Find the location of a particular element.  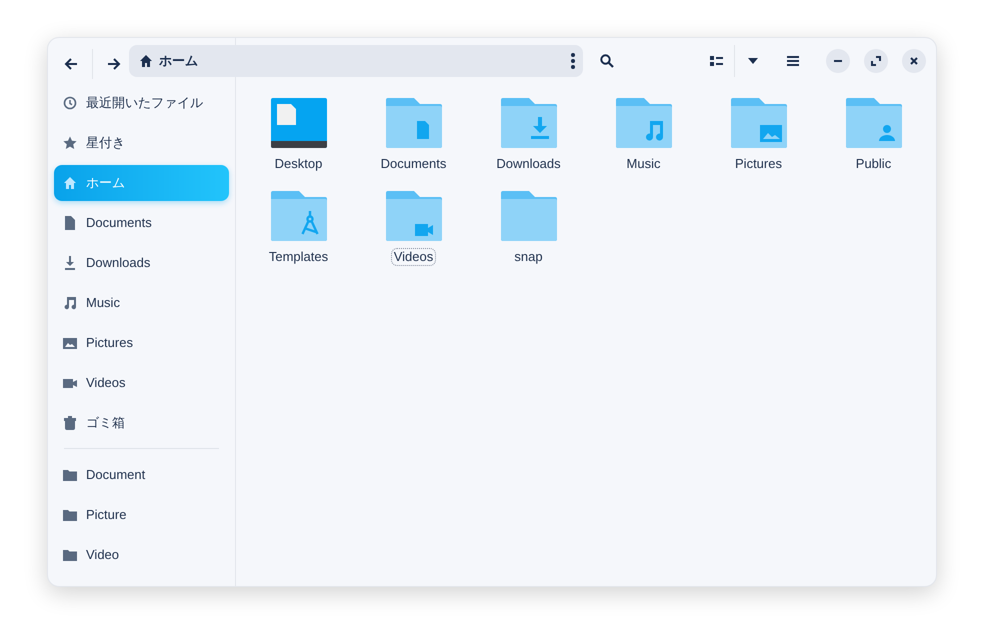

sidebar-item: Video is located at coordinates (141, 555).